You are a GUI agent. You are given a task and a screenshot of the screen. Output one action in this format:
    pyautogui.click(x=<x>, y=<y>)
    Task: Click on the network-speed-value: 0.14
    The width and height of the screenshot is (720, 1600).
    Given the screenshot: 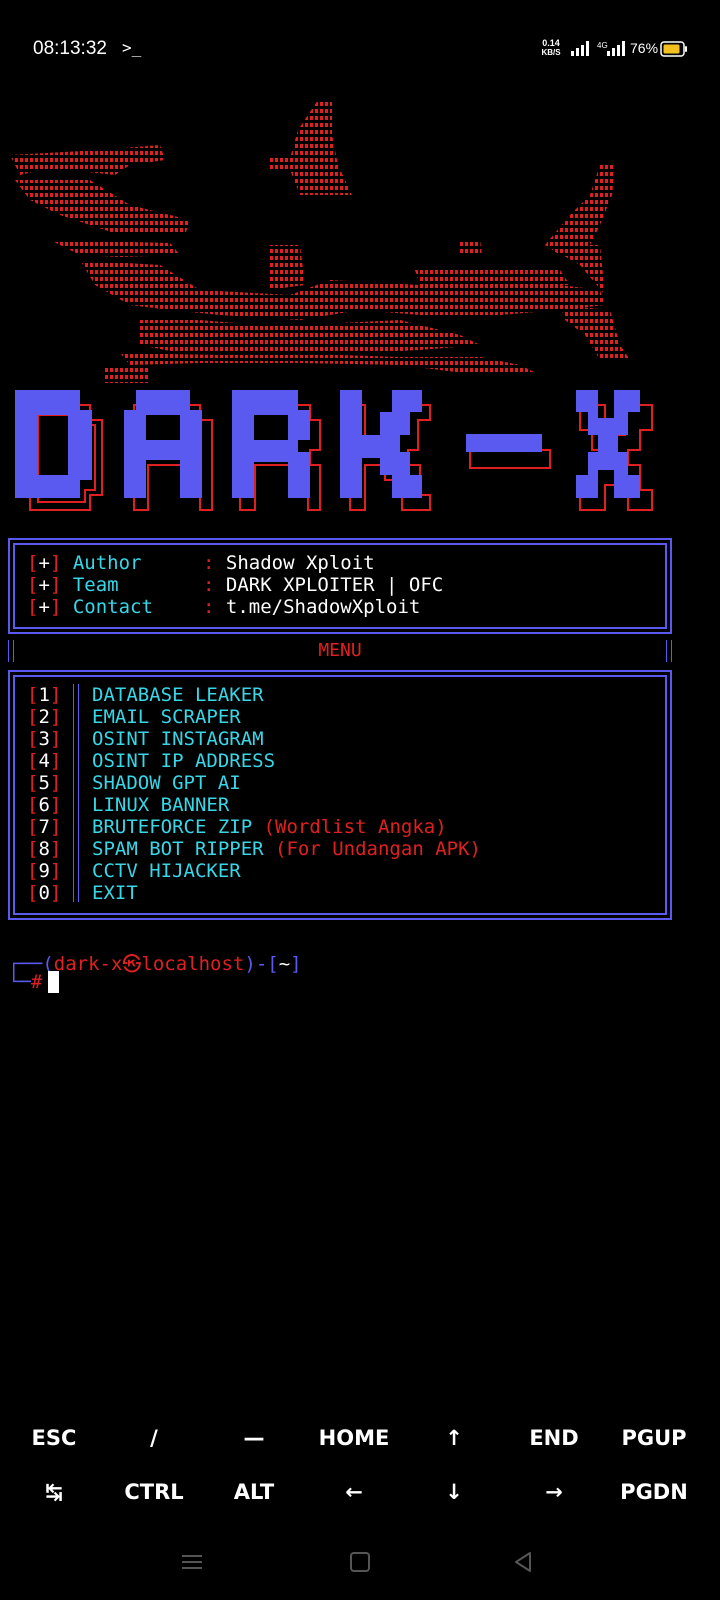 What is the action you would take?
    pyautogui.click(x=551, y=43)
    